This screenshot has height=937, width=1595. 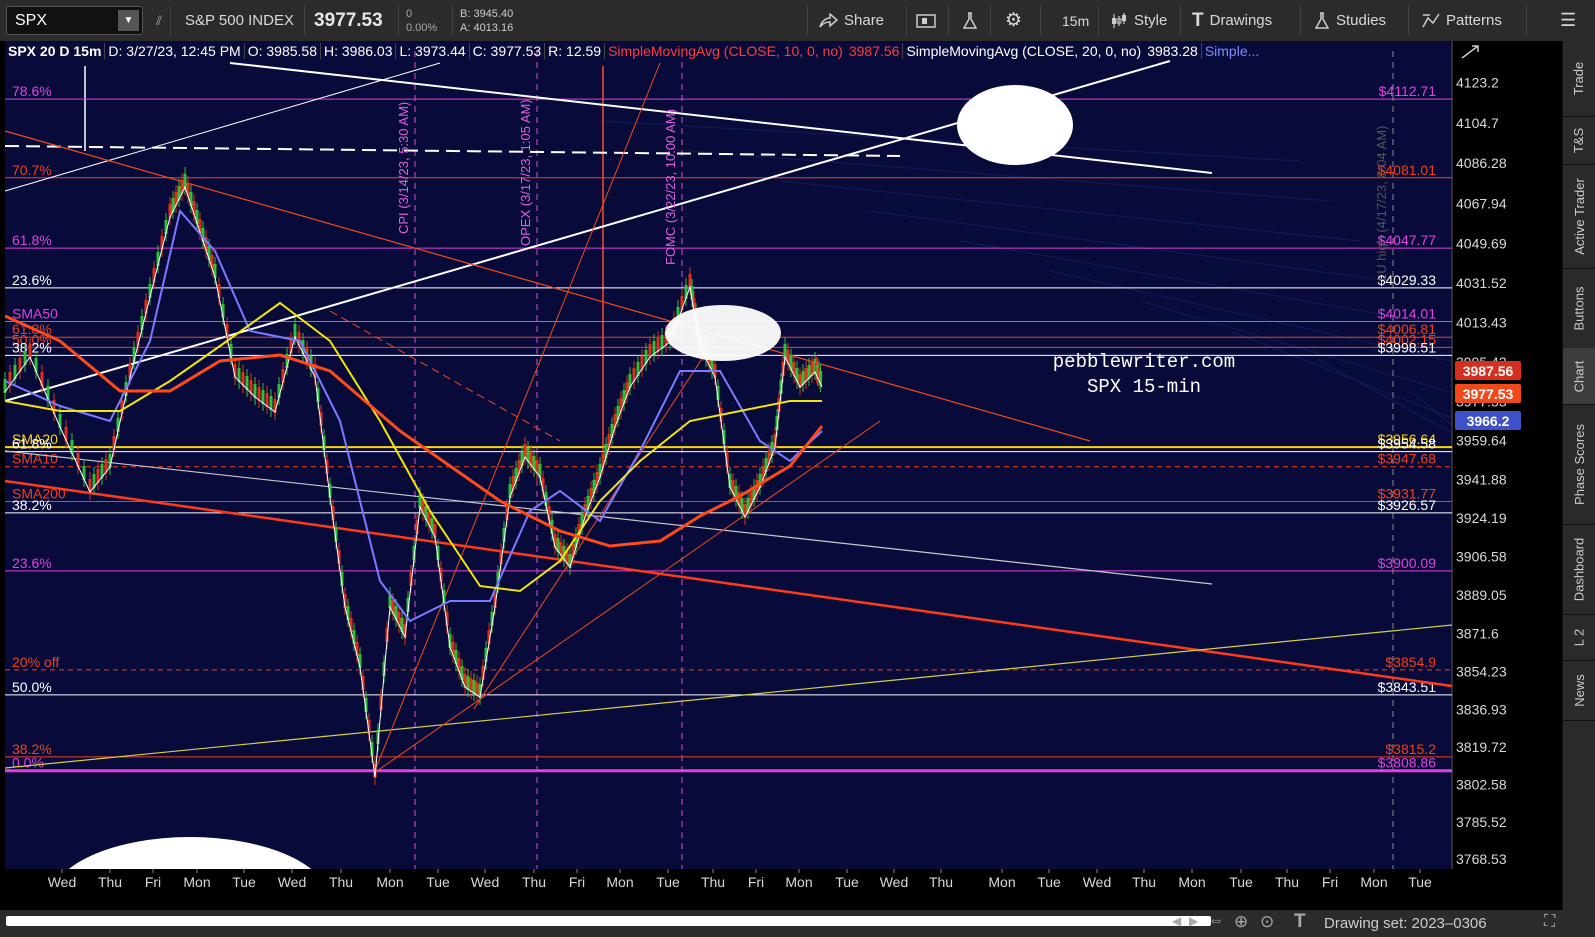 I want to click on symbol-input: SPX ▼, so click(x=74, y=20).